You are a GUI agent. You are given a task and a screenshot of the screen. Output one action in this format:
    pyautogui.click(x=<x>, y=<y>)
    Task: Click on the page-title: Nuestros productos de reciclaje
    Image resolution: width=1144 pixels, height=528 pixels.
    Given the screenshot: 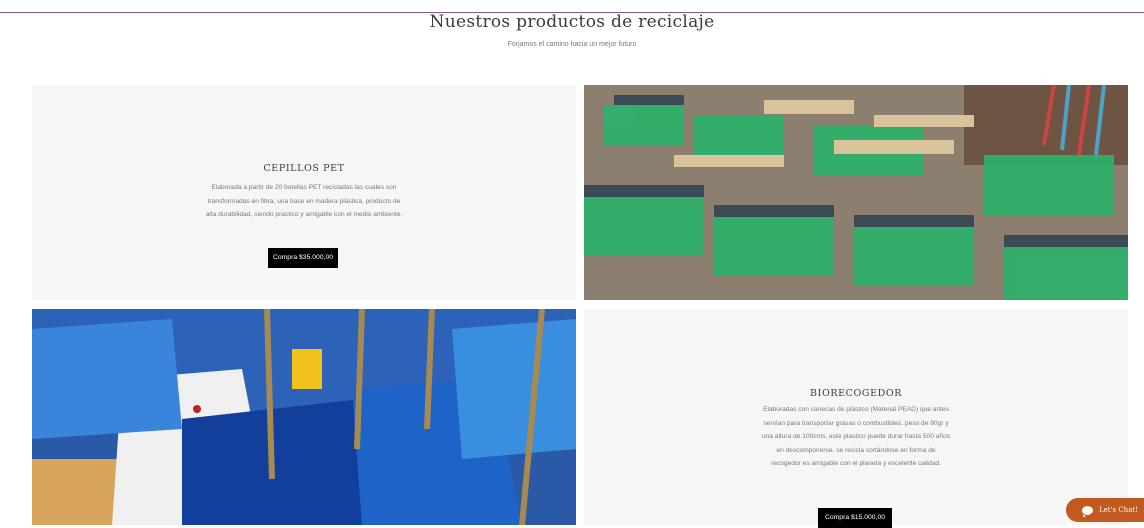 What is the action you would take?
    pyautogui.click(x=572, y=22)
    